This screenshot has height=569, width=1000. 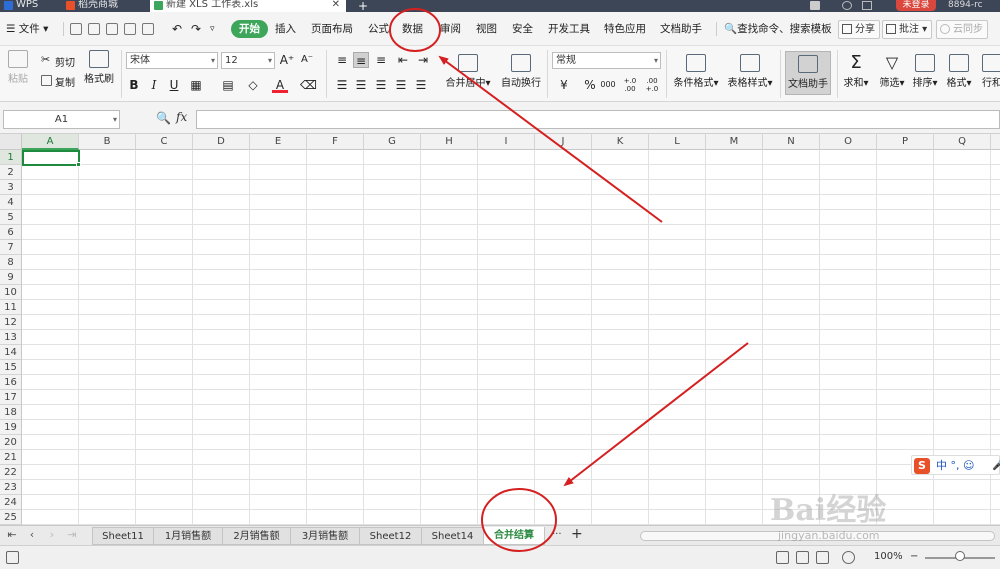 What do you see at coordinates (130, 29) in the screenshot?
I see `print-icon` at bounding box center [130, 29].